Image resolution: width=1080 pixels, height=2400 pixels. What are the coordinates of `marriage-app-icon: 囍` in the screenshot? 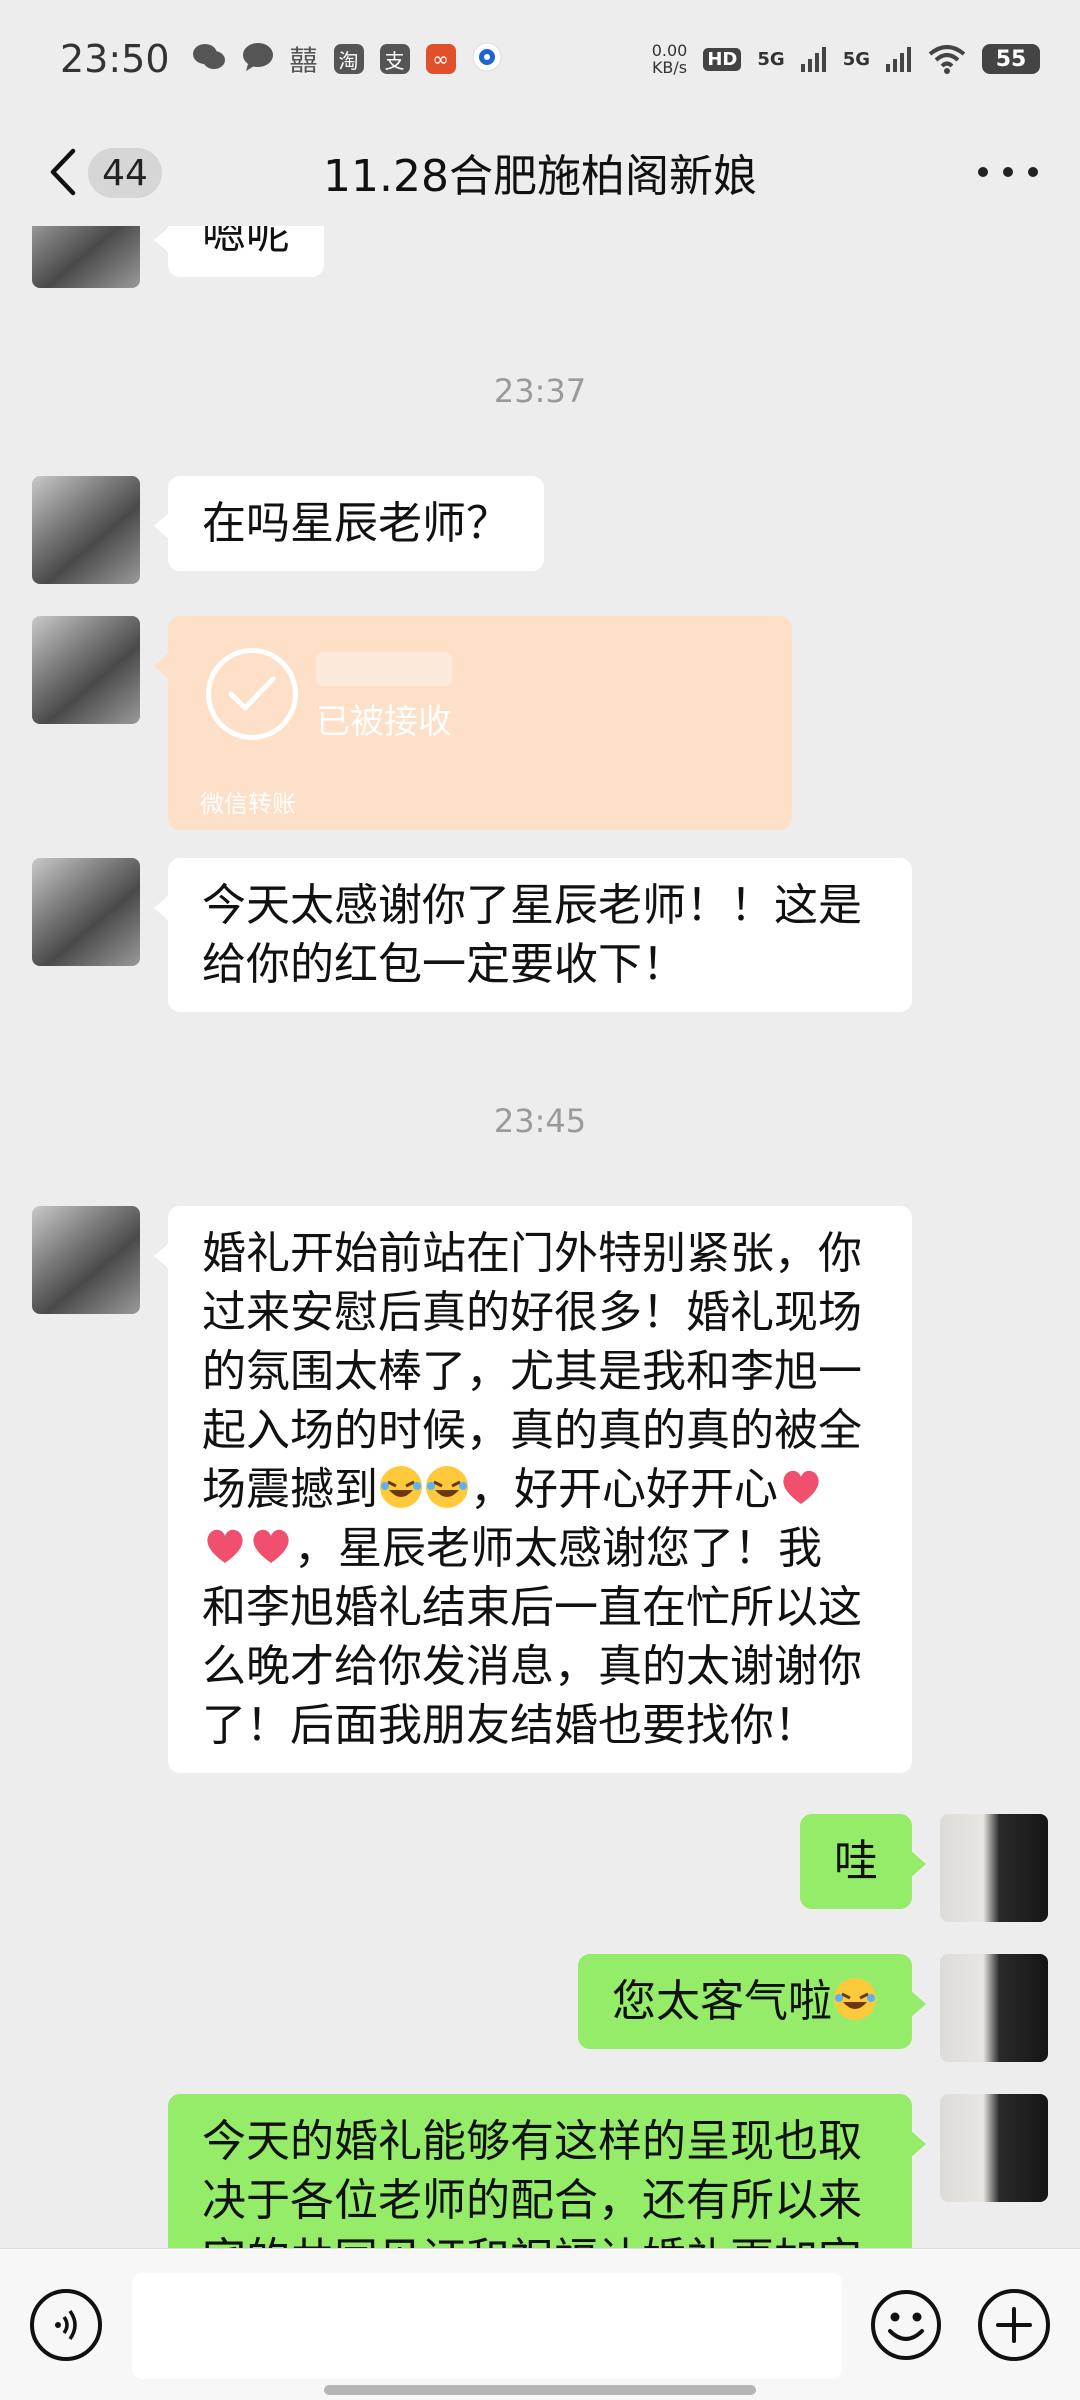 It's located at (303, 60).